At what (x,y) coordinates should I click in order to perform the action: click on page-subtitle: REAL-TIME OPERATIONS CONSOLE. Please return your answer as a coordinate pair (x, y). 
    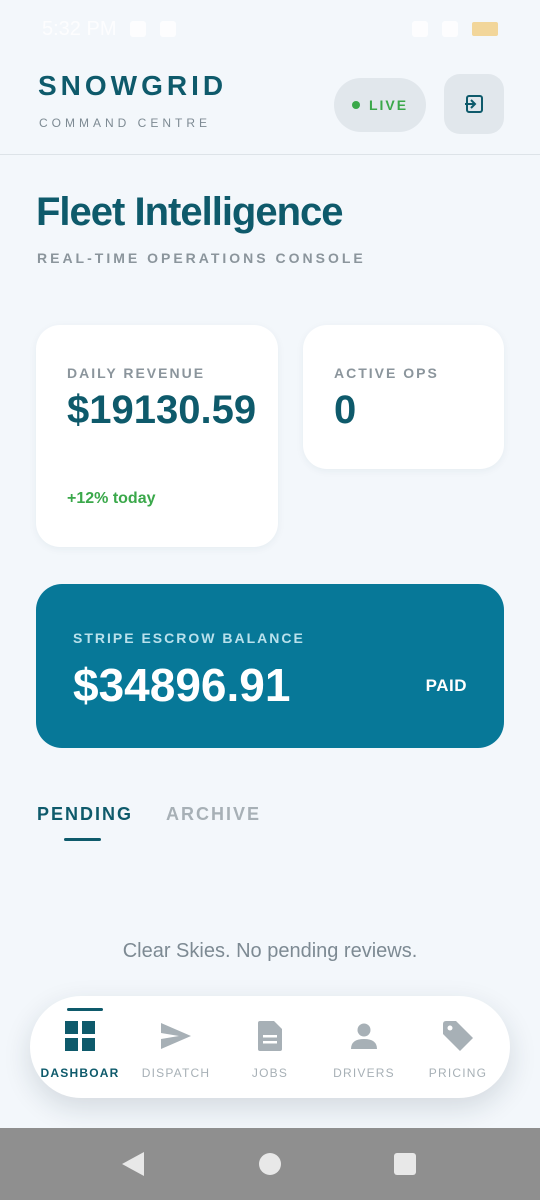
    Looking at the image, I should click on (201, 258).